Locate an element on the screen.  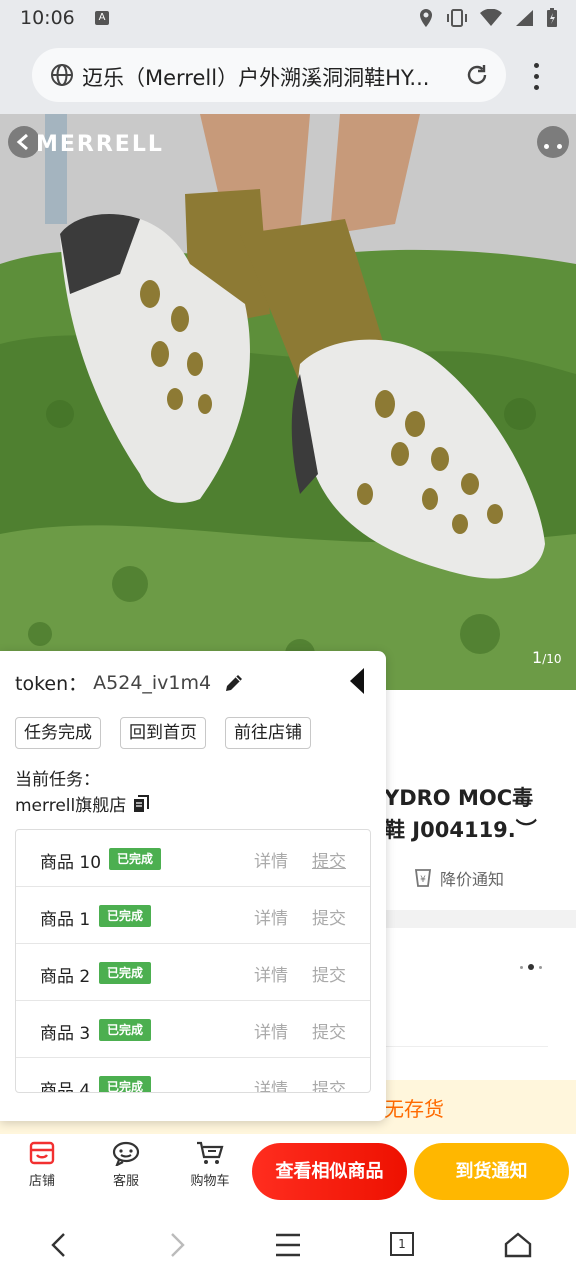
task-name: 商品 3 is located at coordinates (65, 1034).